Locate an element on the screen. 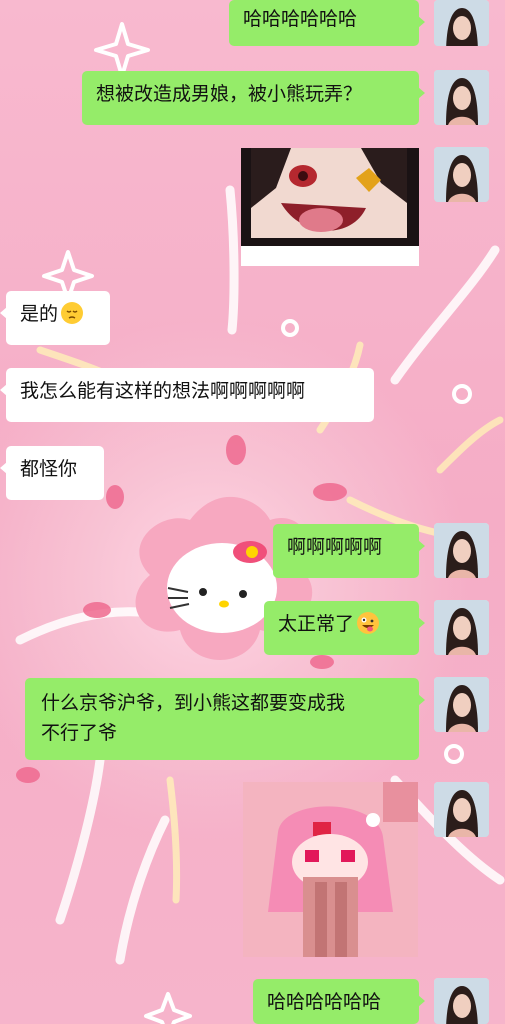 The image size is (505, 1024). message-bubble: 什么京爷沪爷，到小熊这都要变成我 不行了爷 is located at coordinates (225, 719).